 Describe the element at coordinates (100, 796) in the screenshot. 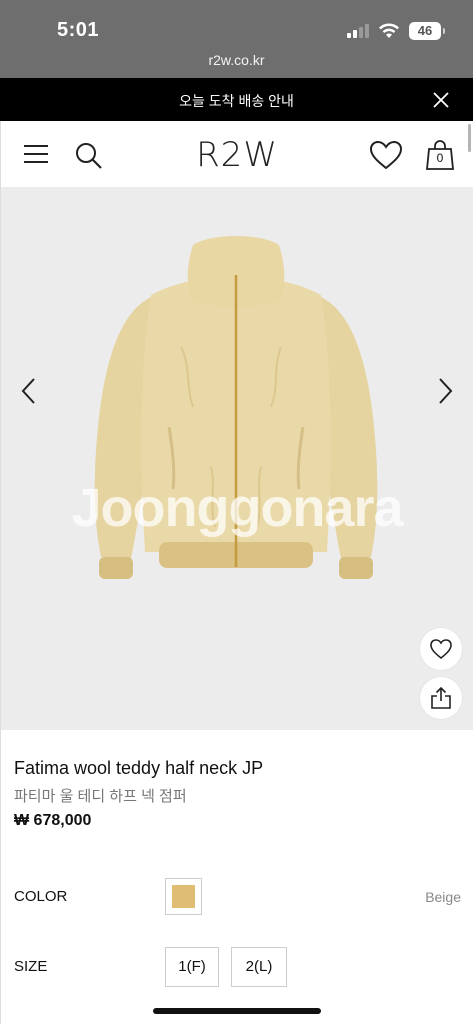

I see `product-name-korean: 파티마 울 테디 하프 넥 점퍼` at that location.